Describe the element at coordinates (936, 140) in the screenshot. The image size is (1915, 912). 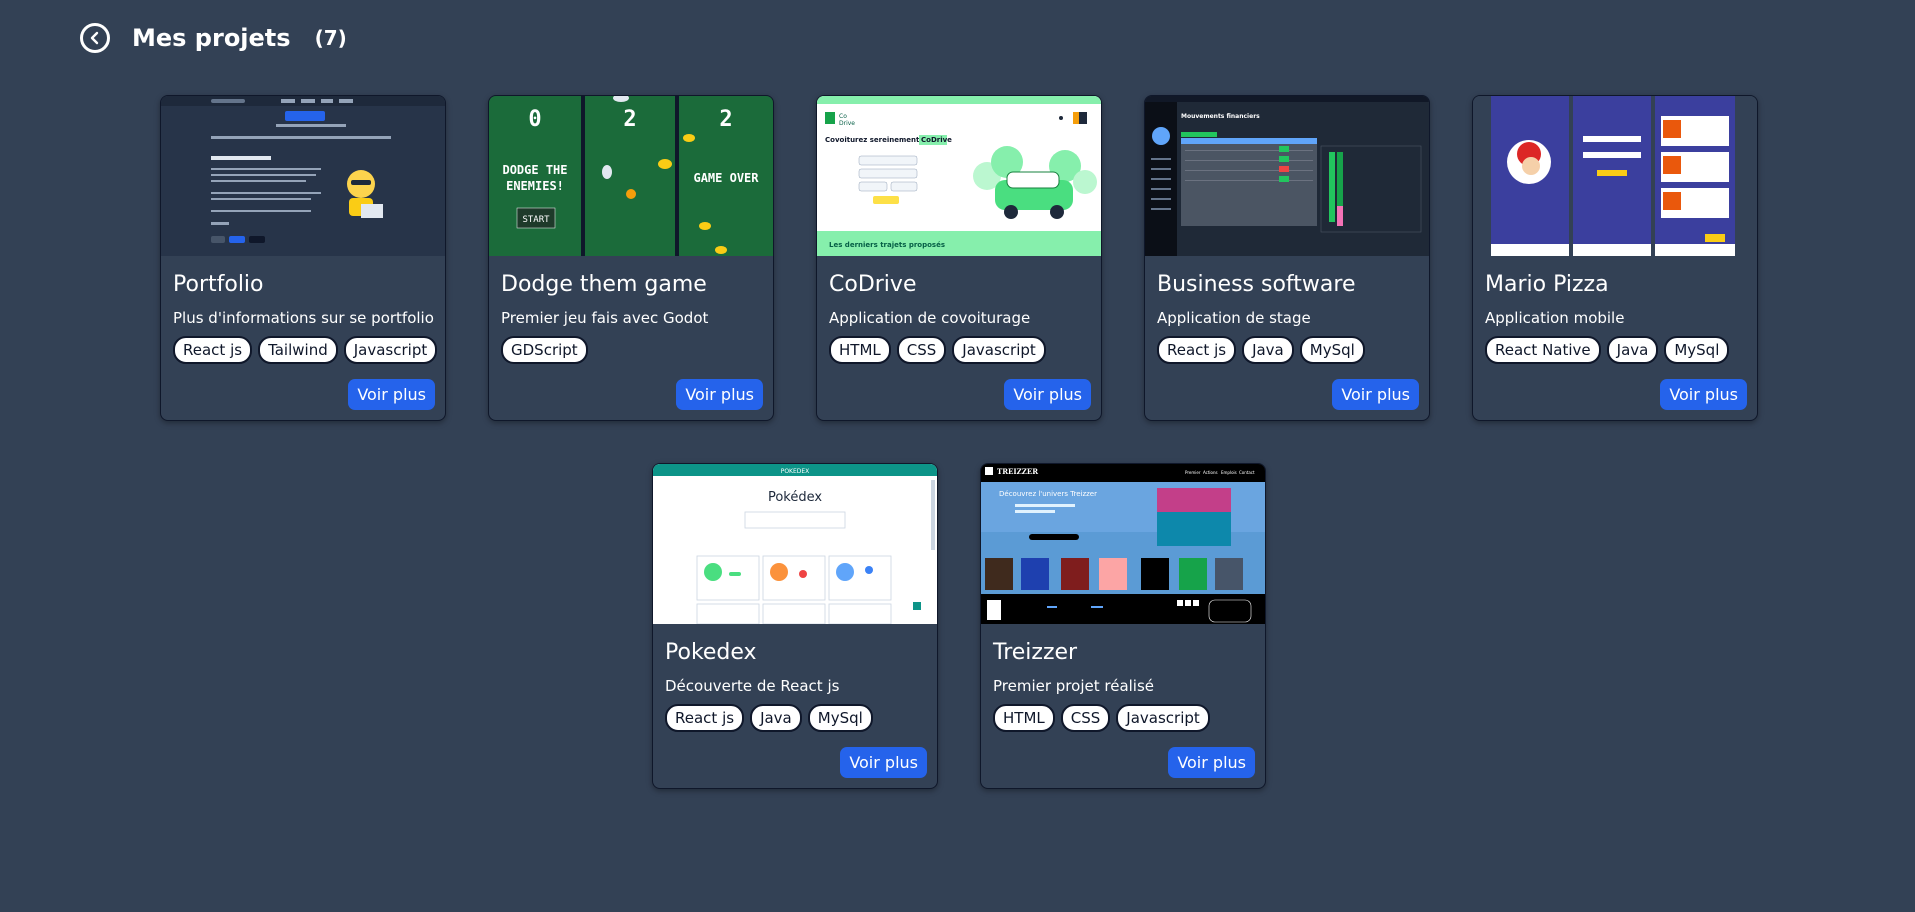
I see `svg-text: CoDrive` at that location.